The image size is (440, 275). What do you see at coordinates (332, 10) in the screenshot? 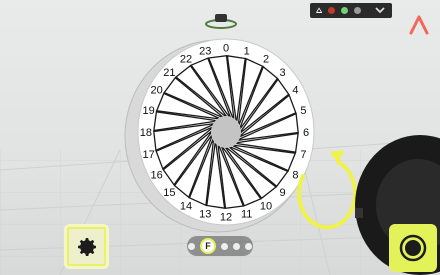
I see `status-dot-red` at bounding box center [332, 10].